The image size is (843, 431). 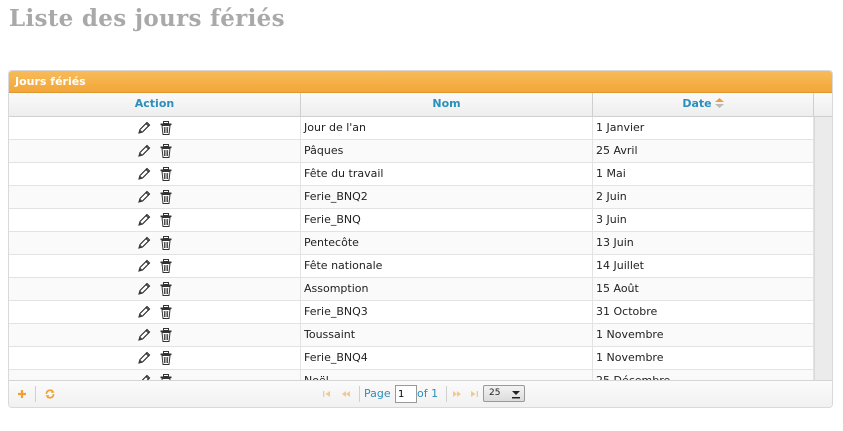 I want to click on table-row: Fête du travail 1 Mai, so click(x=411, y=174).